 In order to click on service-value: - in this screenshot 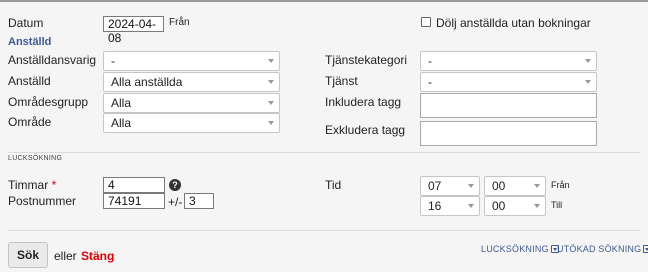, I will do `click(430, 82)`.